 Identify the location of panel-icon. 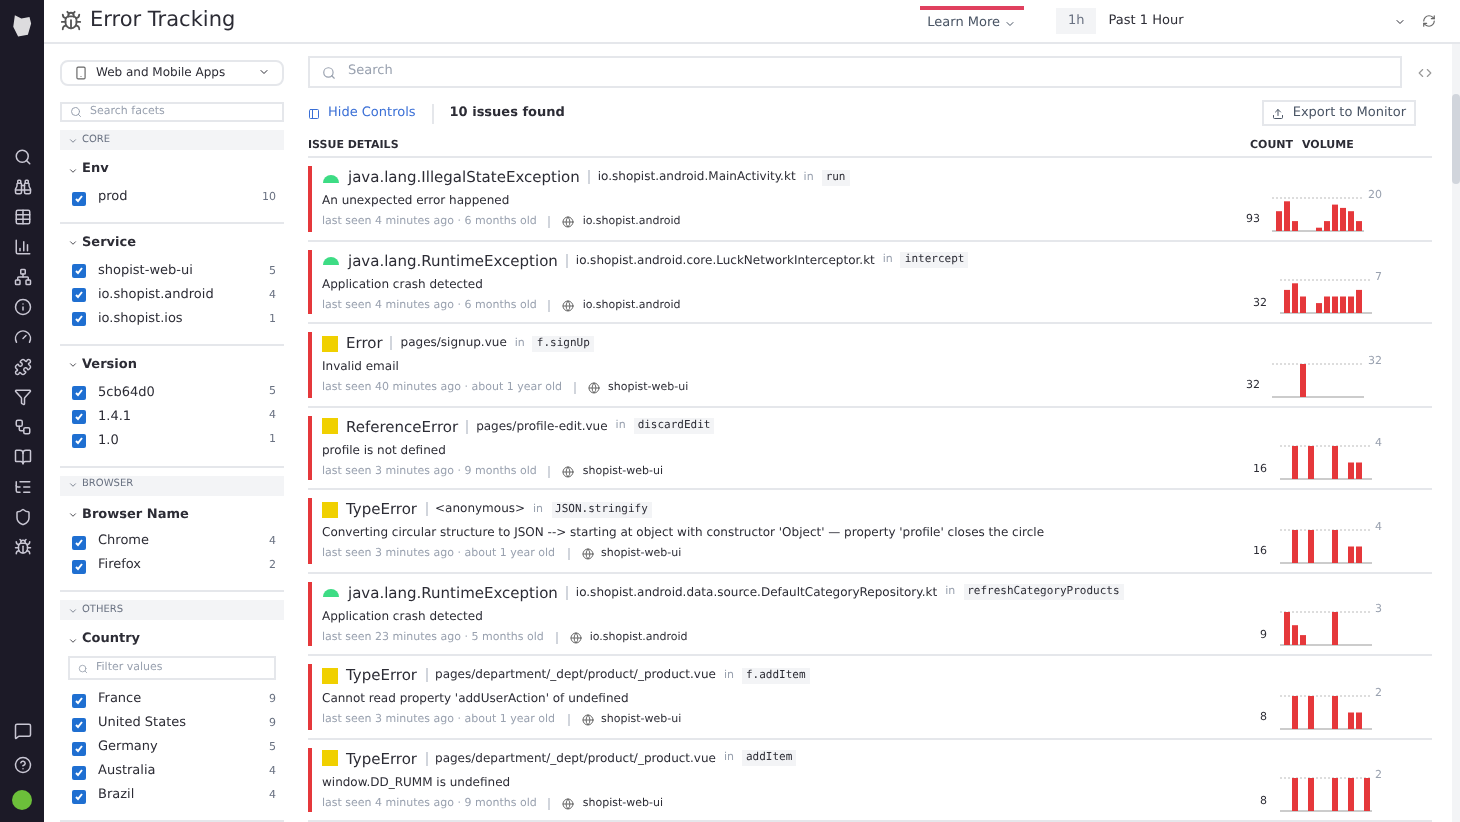
(314, 113).